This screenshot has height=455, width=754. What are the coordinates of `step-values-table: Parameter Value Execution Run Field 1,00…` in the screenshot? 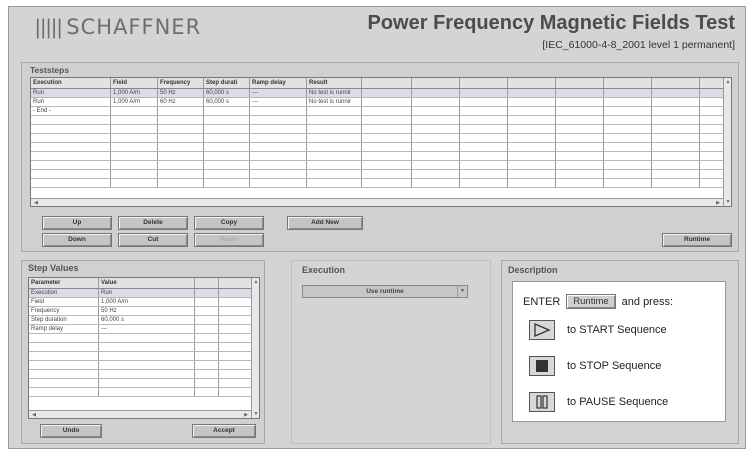 It's located at (144, 348).